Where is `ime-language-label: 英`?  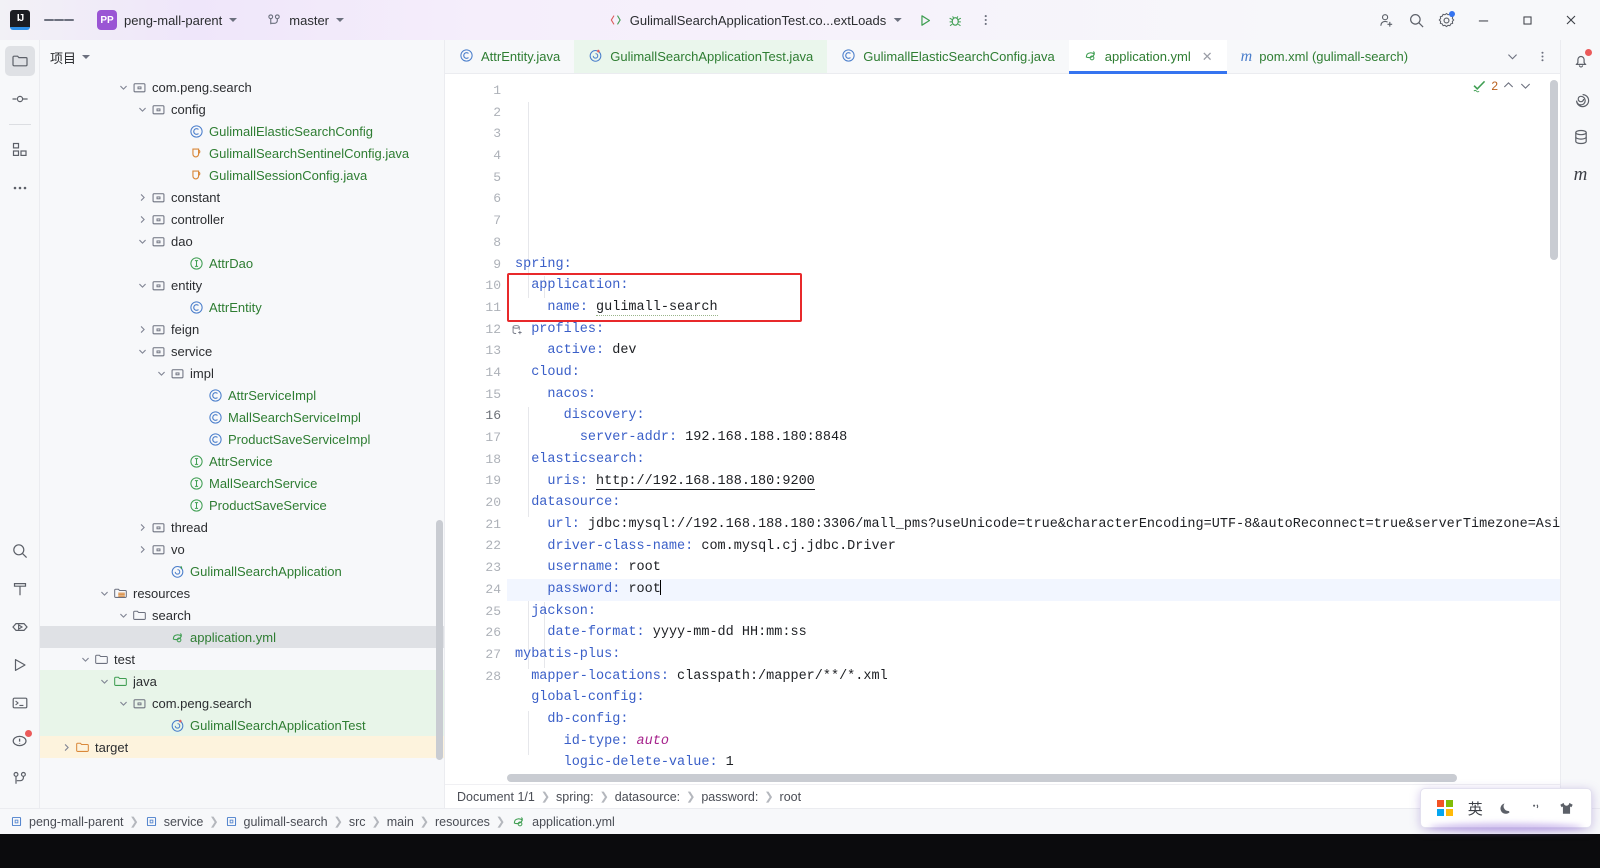 ime-language-label: 英 is located at coordinates (1475, 808).